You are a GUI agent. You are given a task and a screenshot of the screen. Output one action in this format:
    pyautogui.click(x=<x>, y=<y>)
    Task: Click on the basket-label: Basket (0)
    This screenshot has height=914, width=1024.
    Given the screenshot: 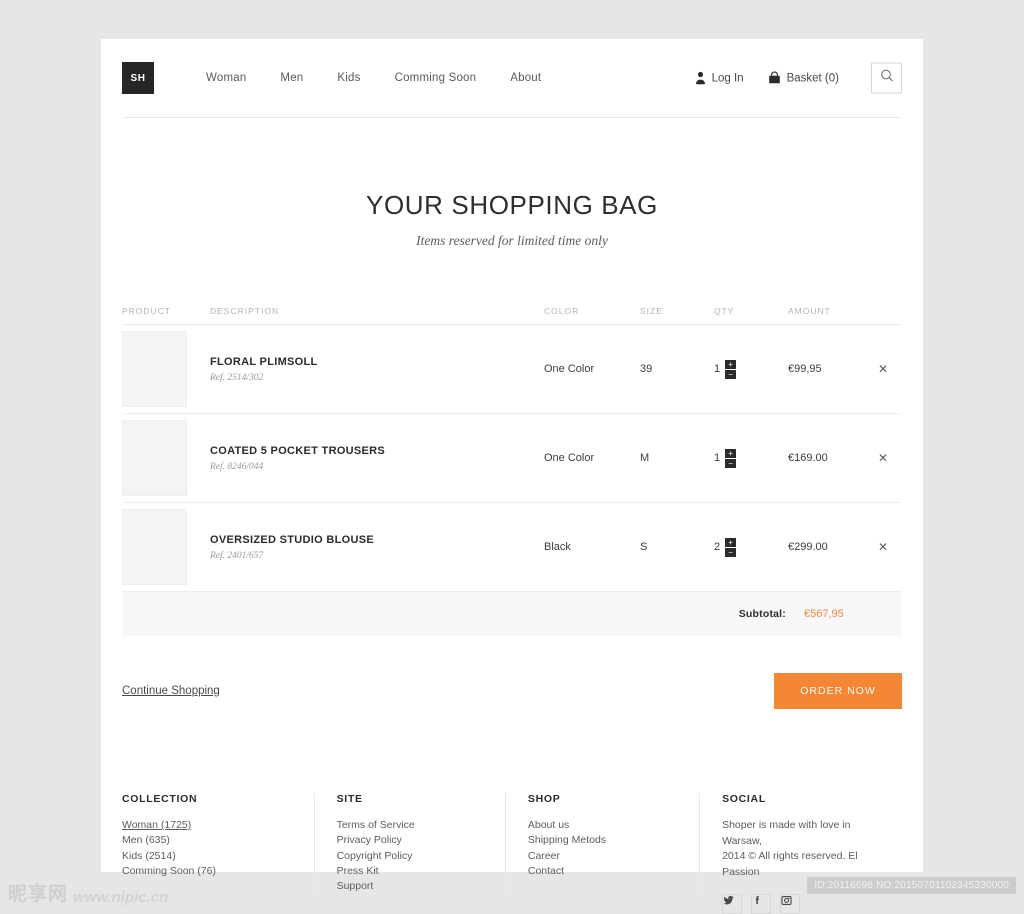 What is the action you would take?
    pyautogui.click(x=813, y=78)
    